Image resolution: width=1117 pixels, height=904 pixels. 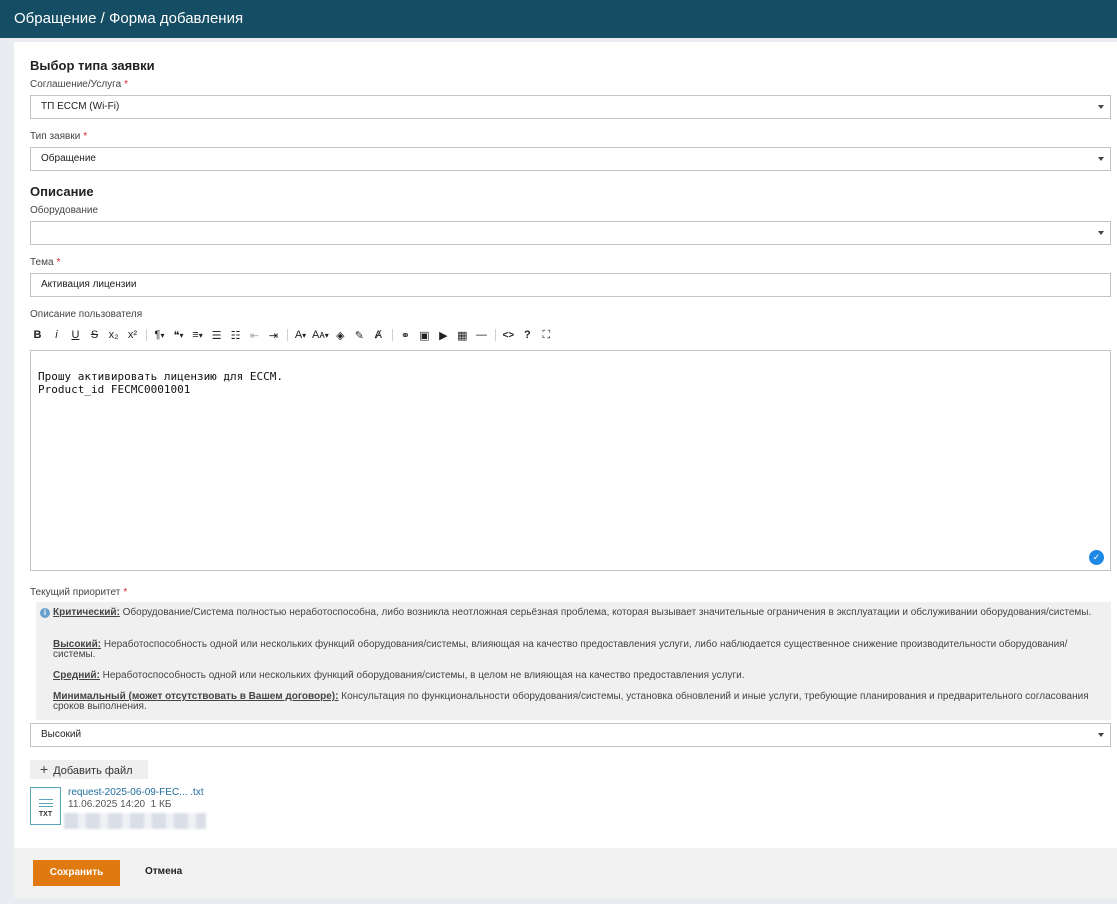 I want to click on video-icon: ▶, so click(x=443, y=335).